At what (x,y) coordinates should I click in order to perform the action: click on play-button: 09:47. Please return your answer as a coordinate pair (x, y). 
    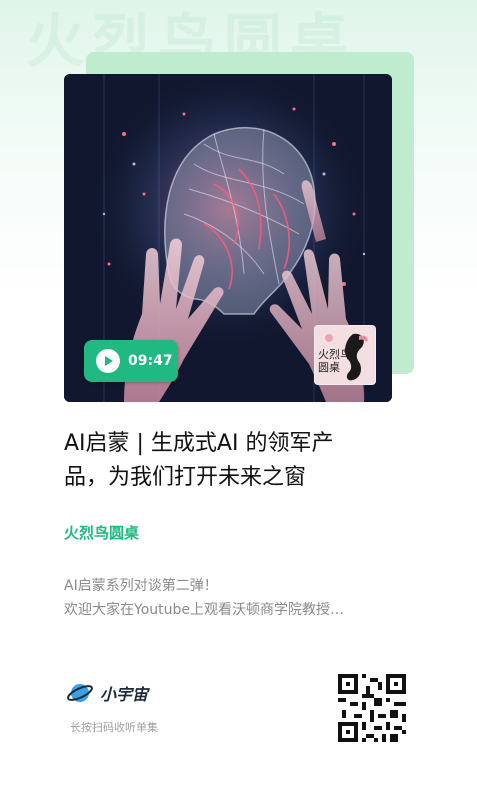
    Looking at the image, I should click on (131, 361).